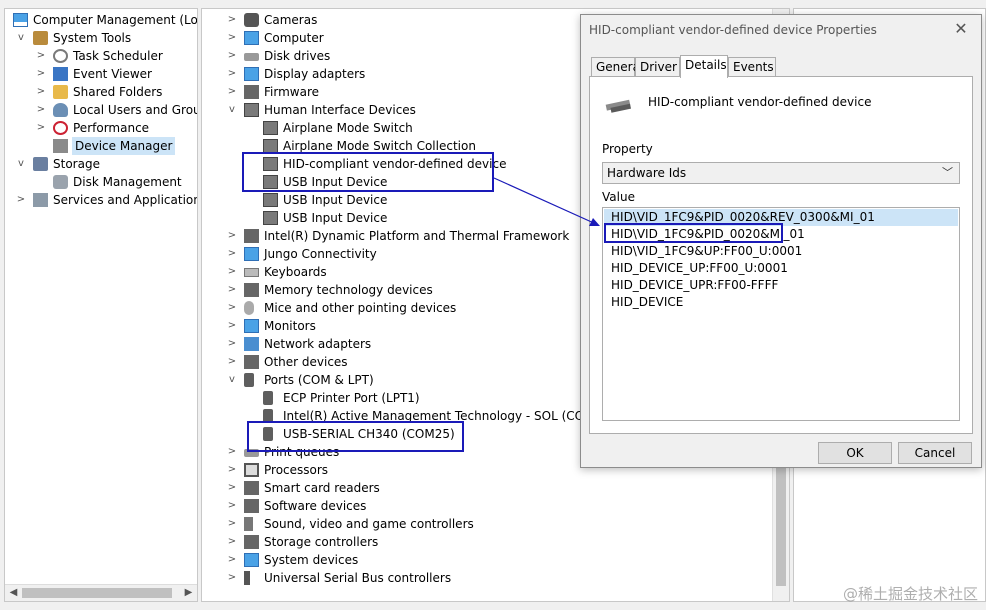  Describe the element at coordinates (627, 149) in the screenshot. I see `property-label: Property` at that location.